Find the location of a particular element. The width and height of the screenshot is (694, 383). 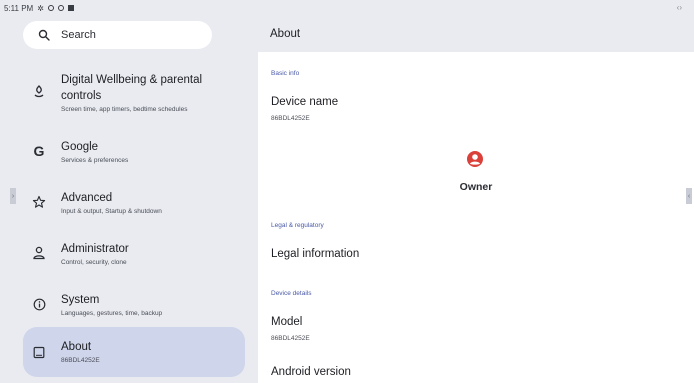

info-icon is located at coordinates (39, 304).